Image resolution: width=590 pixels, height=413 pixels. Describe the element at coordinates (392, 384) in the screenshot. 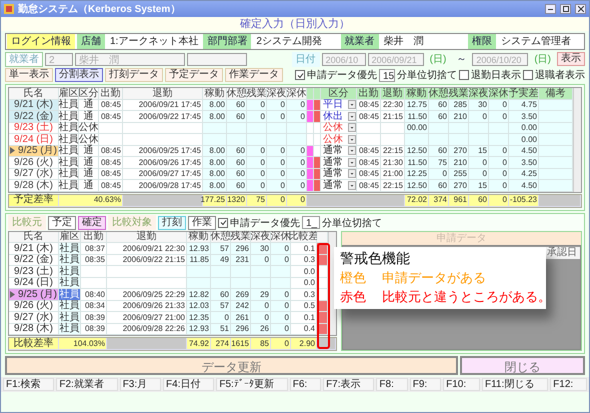

I see `function-key: F8:` at that location.